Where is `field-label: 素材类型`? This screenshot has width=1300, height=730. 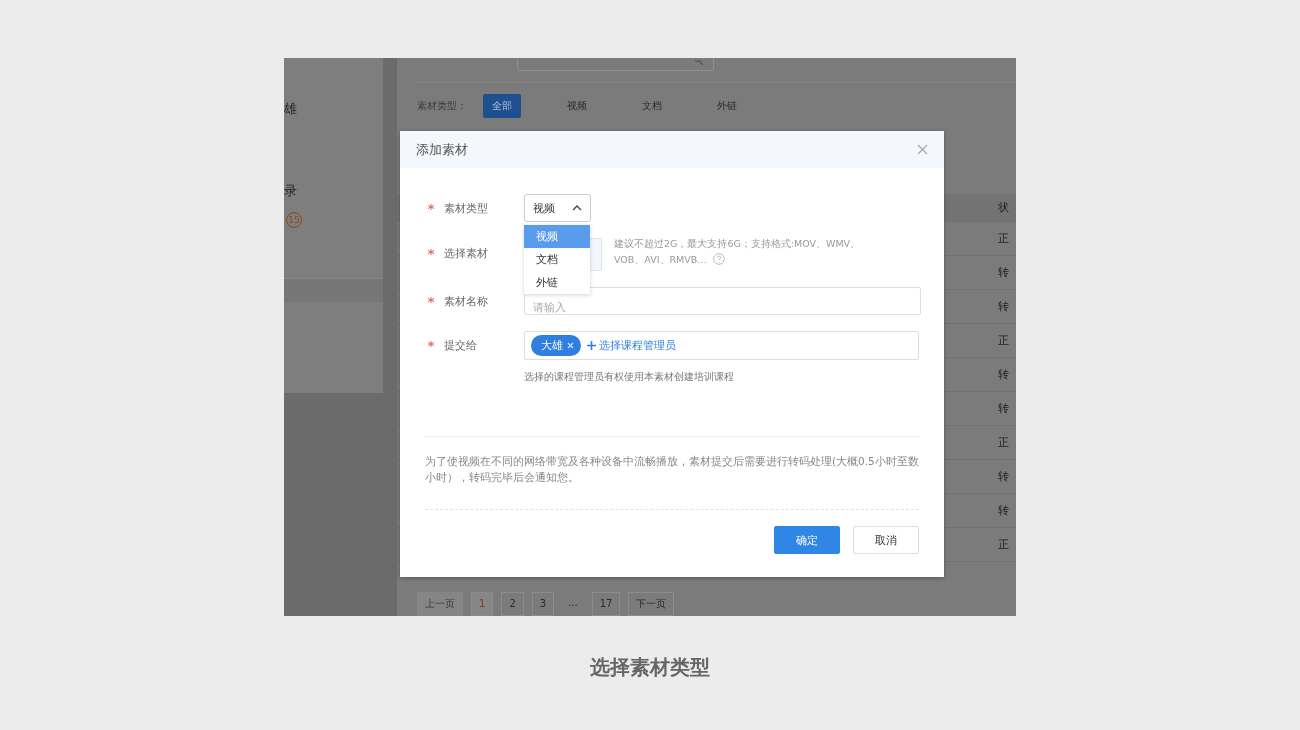
field-label: 素材类型 is located at coordinates (466, 208).